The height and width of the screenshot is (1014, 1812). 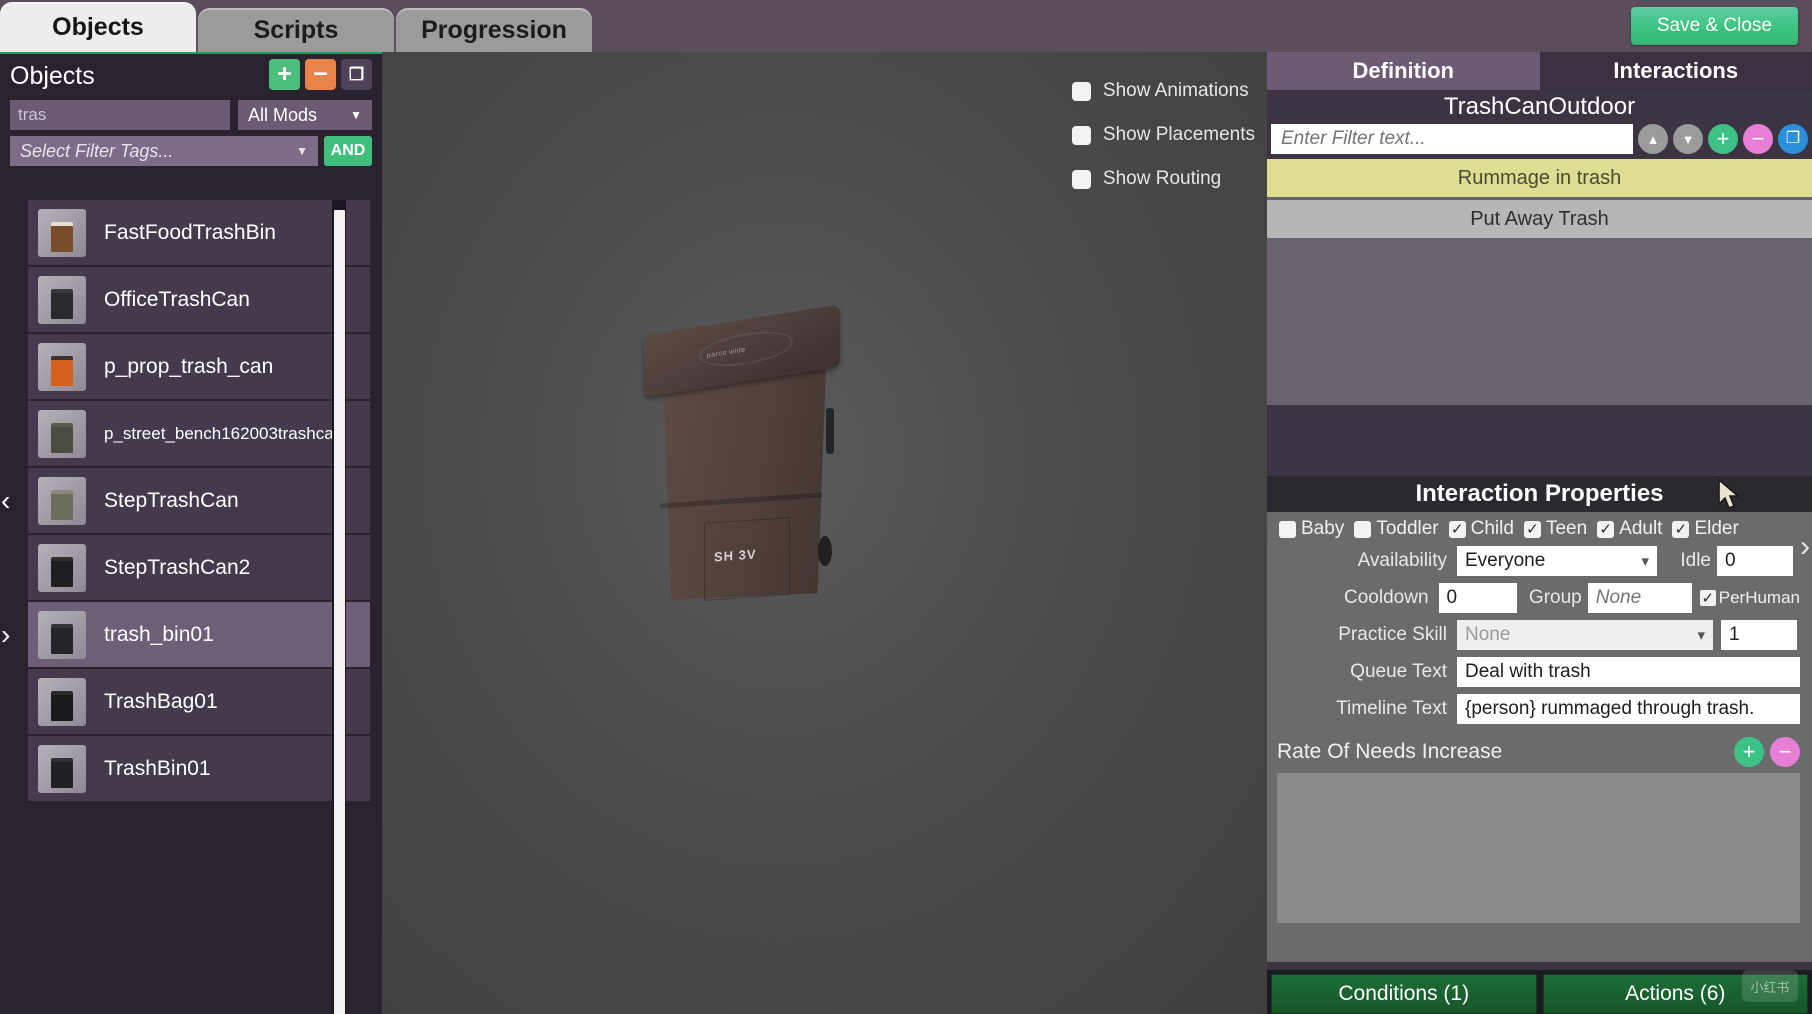 What do you see at coordinates (164, 151) in the screenshot?
I see `filter-tags-dropdown: Select Filter Tags... ▼` at bounding box center [164, 151].